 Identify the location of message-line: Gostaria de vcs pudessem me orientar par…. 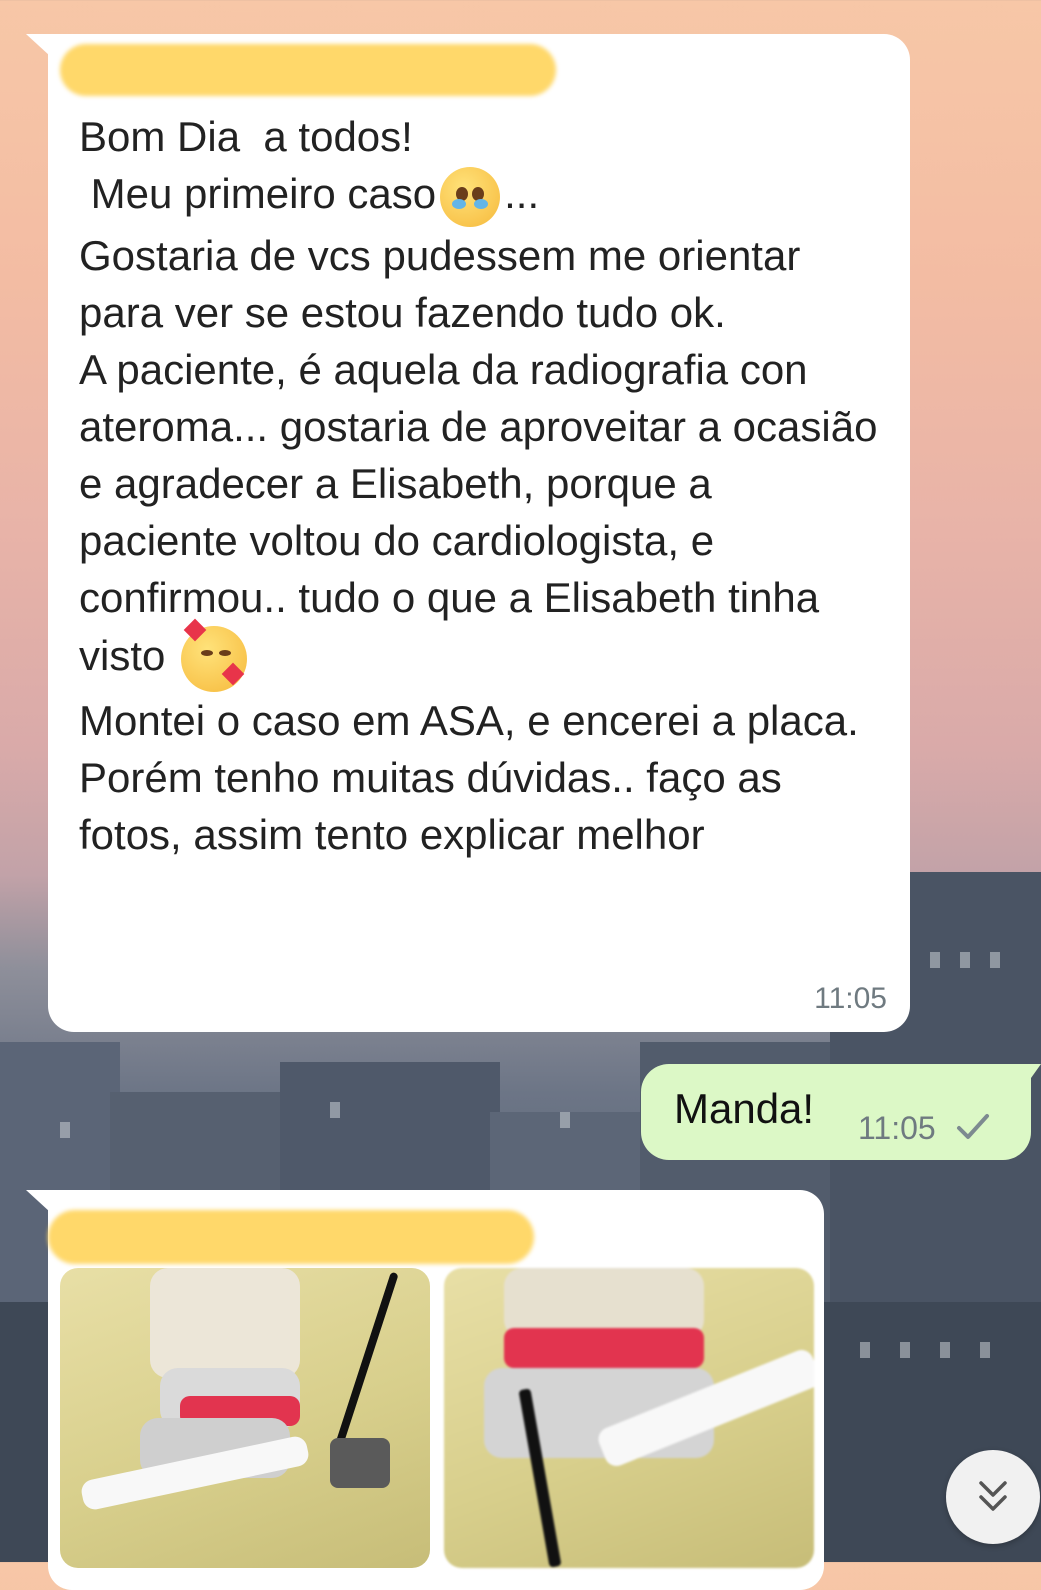
(445, 283).